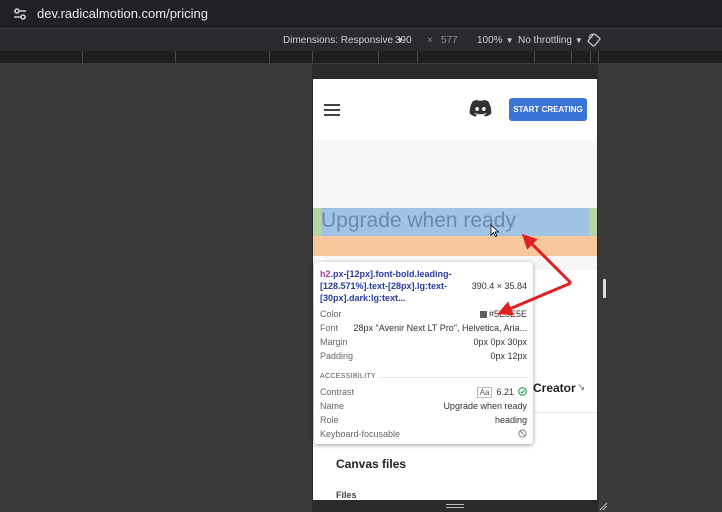 The width and height of the screenshot is (722, 512). What do you see at coordinates (423, 315) in the screenshot?
I see `color-row: Color #5E5E5E` at bounding box center [423, 315].